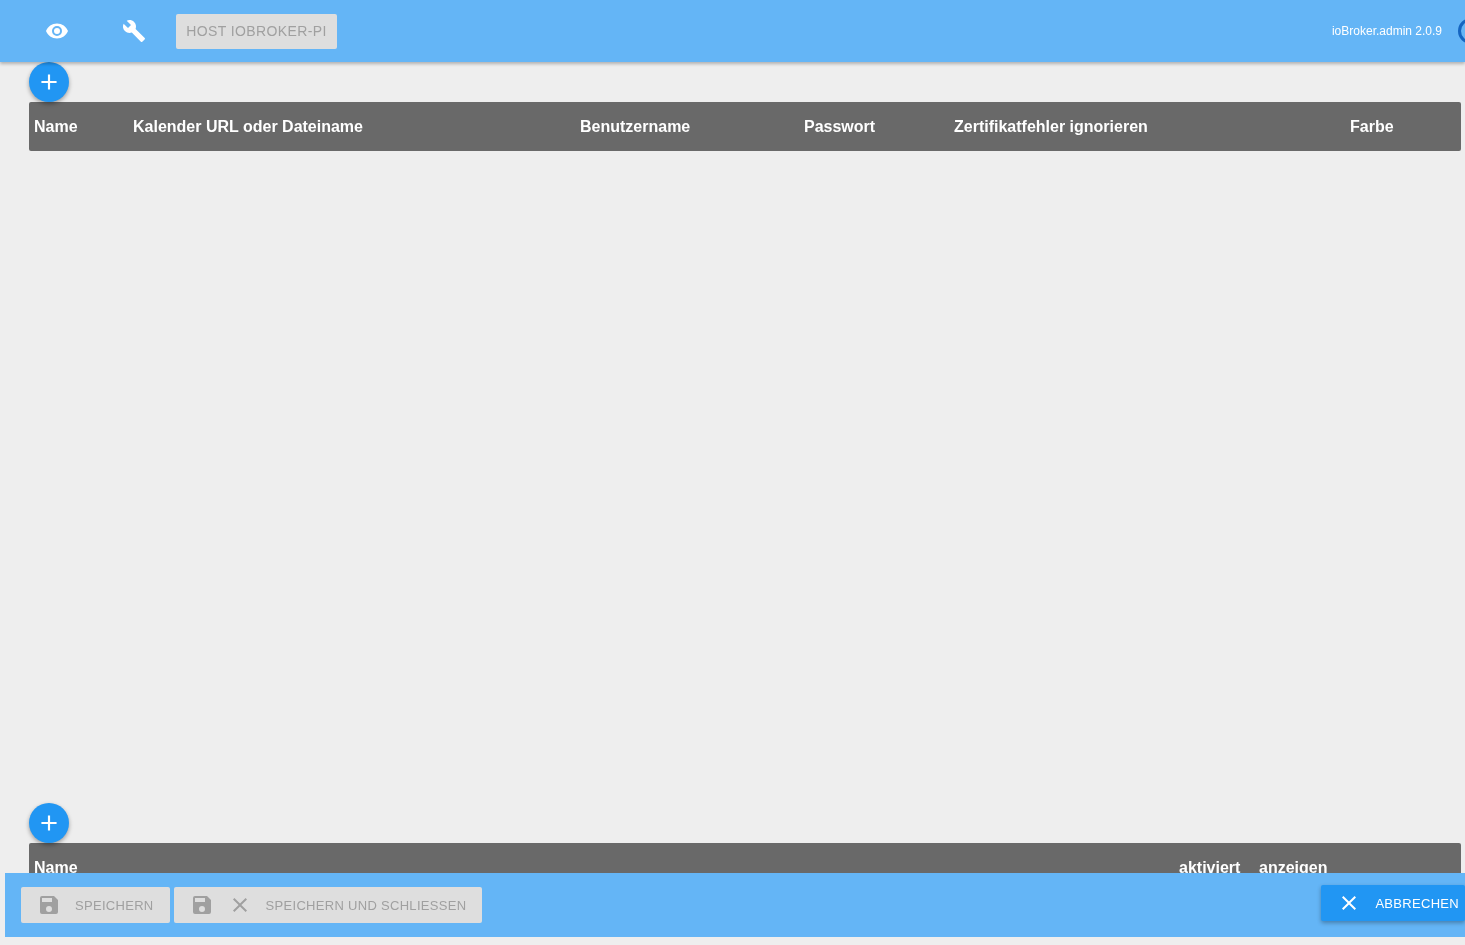 The width and height of the screenshot is (1465, 945). Describe the element at coordinates (1372, 127) in the screenshot. I see `column-header: Farbe` at that location.